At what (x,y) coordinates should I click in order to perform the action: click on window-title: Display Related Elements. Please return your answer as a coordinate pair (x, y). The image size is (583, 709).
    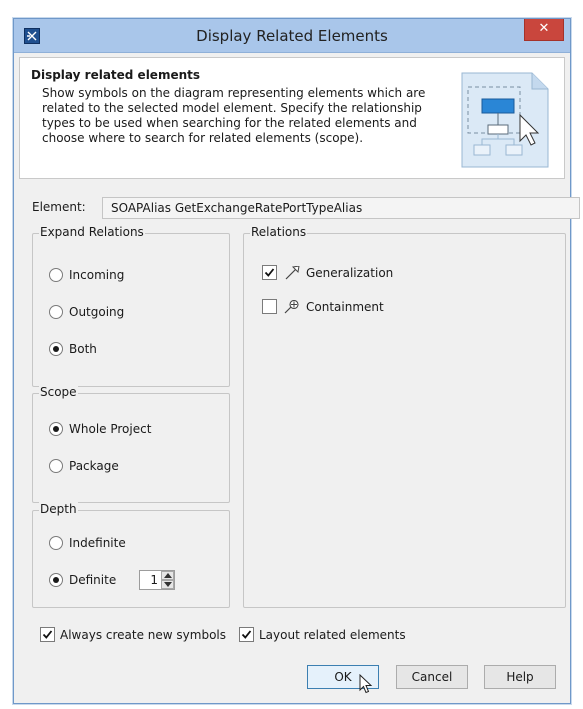
    Looking at the image, I should click on (292, 36).